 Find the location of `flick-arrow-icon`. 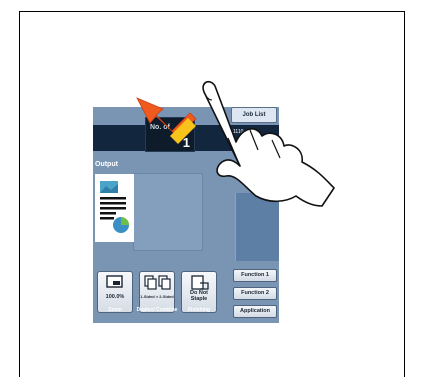

flick-arrow-icon is located at coordinates (166, 120).